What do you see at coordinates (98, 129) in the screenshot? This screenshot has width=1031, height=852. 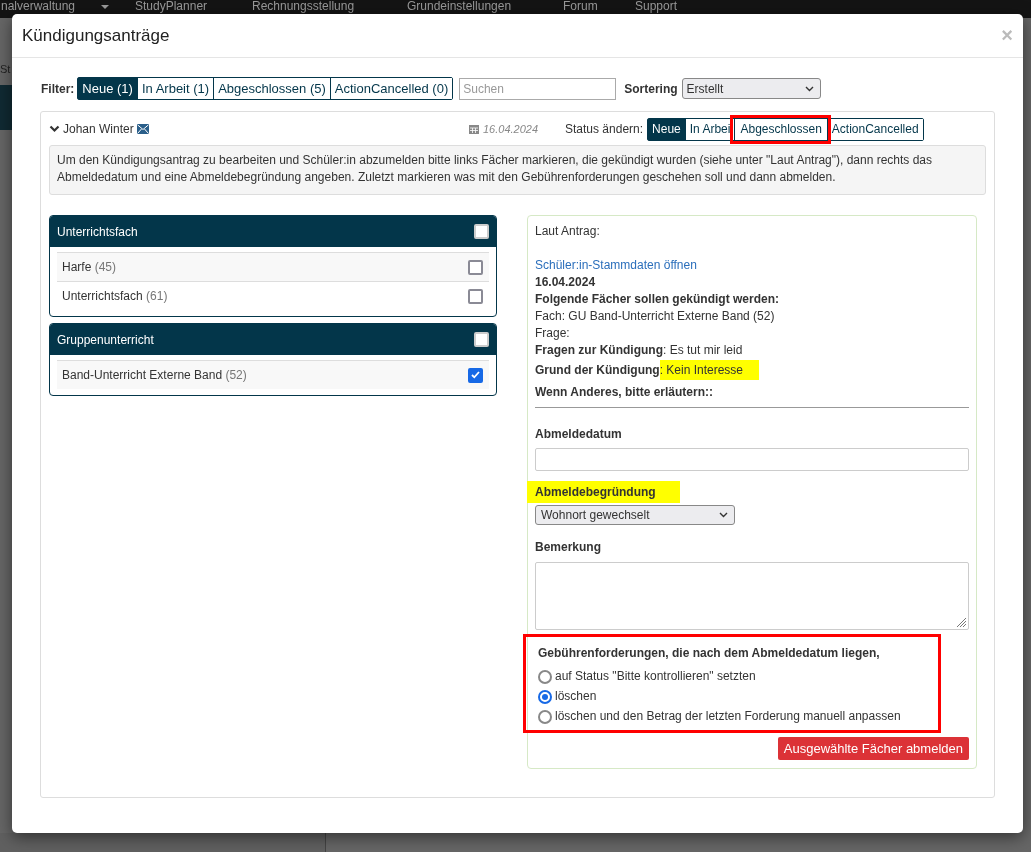 I see `student-name: Johan Winter` at bounding box center [98, 129].